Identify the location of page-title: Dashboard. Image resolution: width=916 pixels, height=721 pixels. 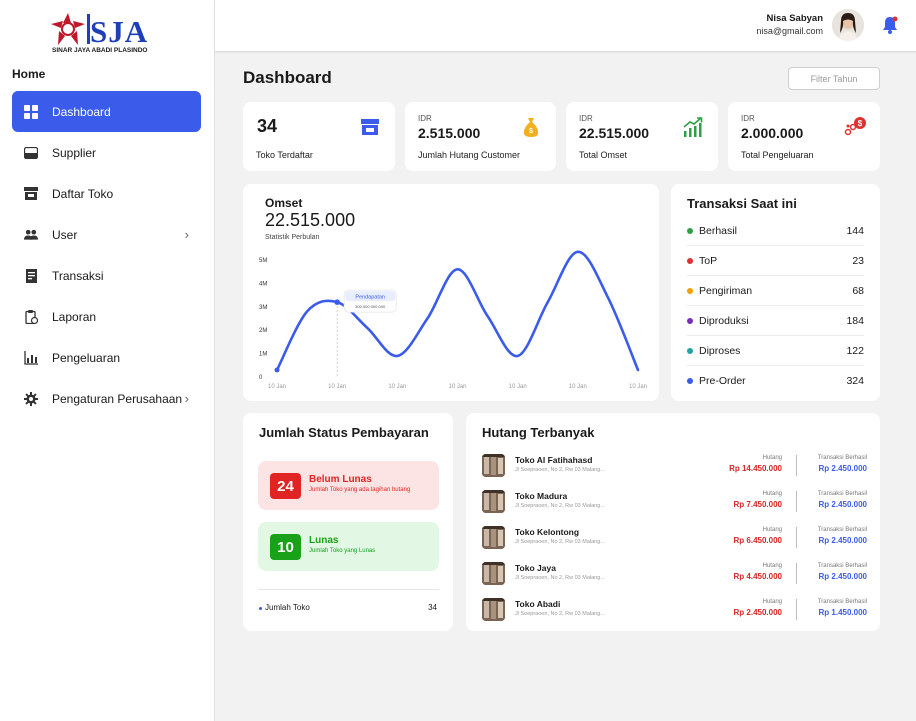
(287, 77).